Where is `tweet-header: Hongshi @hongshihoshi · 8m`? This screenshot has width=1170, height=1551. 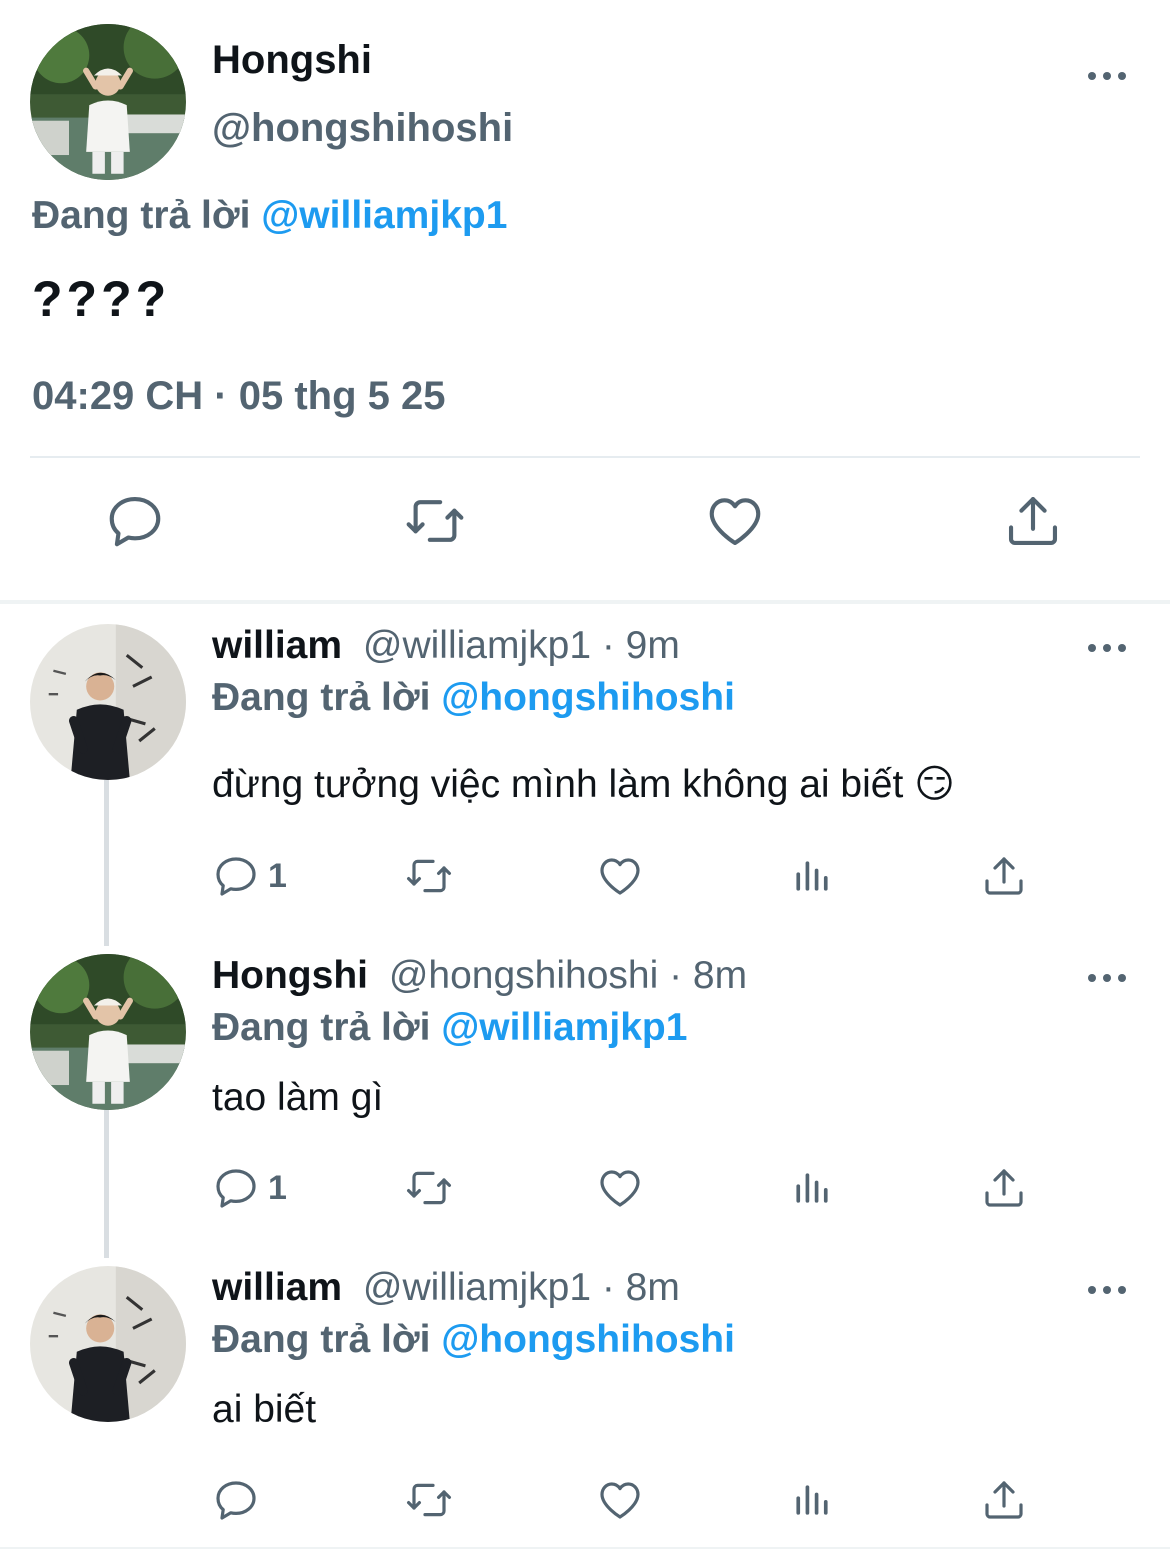 tweet-header: Hongshi @hongshihoshi · 8m is located at coordinates (479, 976).